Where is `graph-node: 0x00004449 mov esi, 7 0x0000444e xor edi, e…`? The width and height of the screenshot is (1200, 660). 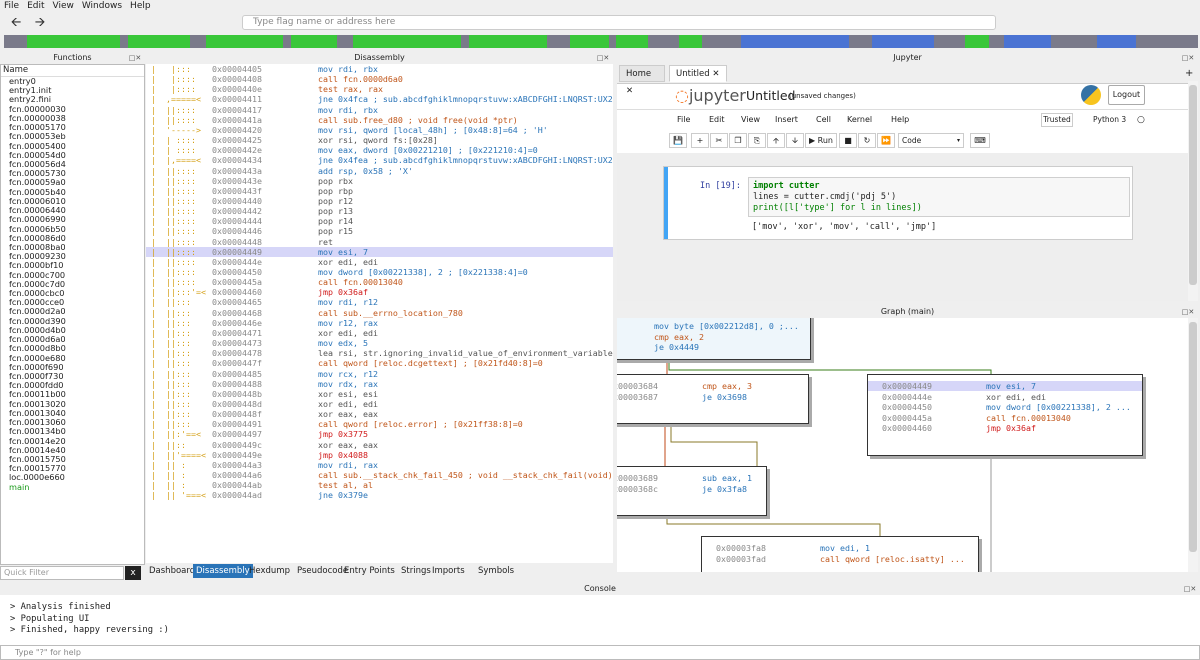 graph-node: 0x00004449 mov esi, 7 0x0000444e xor edi, e… is located at coordinates (1005, 415).